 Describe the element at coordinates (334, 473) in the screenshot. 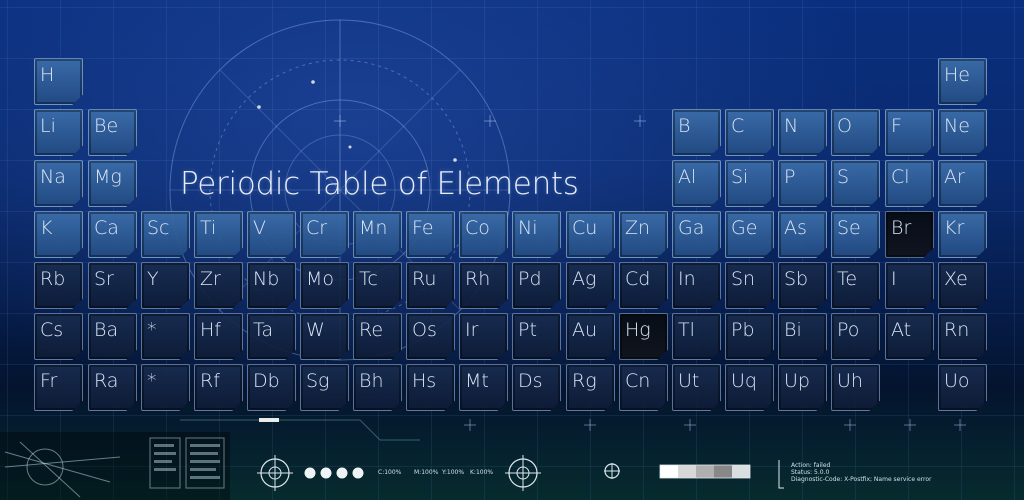

I see `ink-drops-icon` at that location.